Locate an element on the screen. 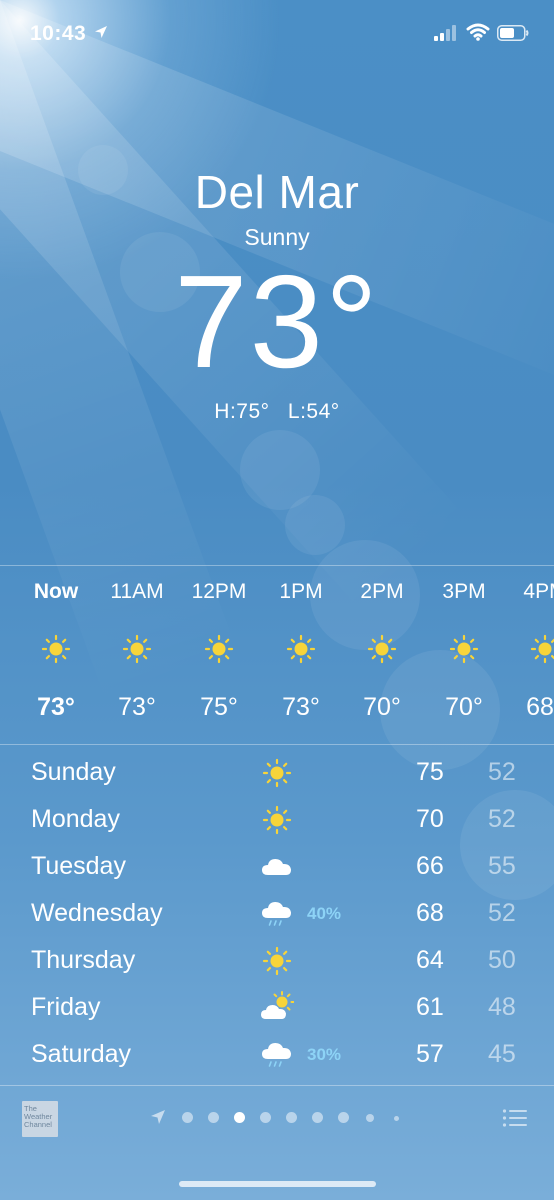  day-row: Sunday 75 52 is located at coordinates (277, 773).